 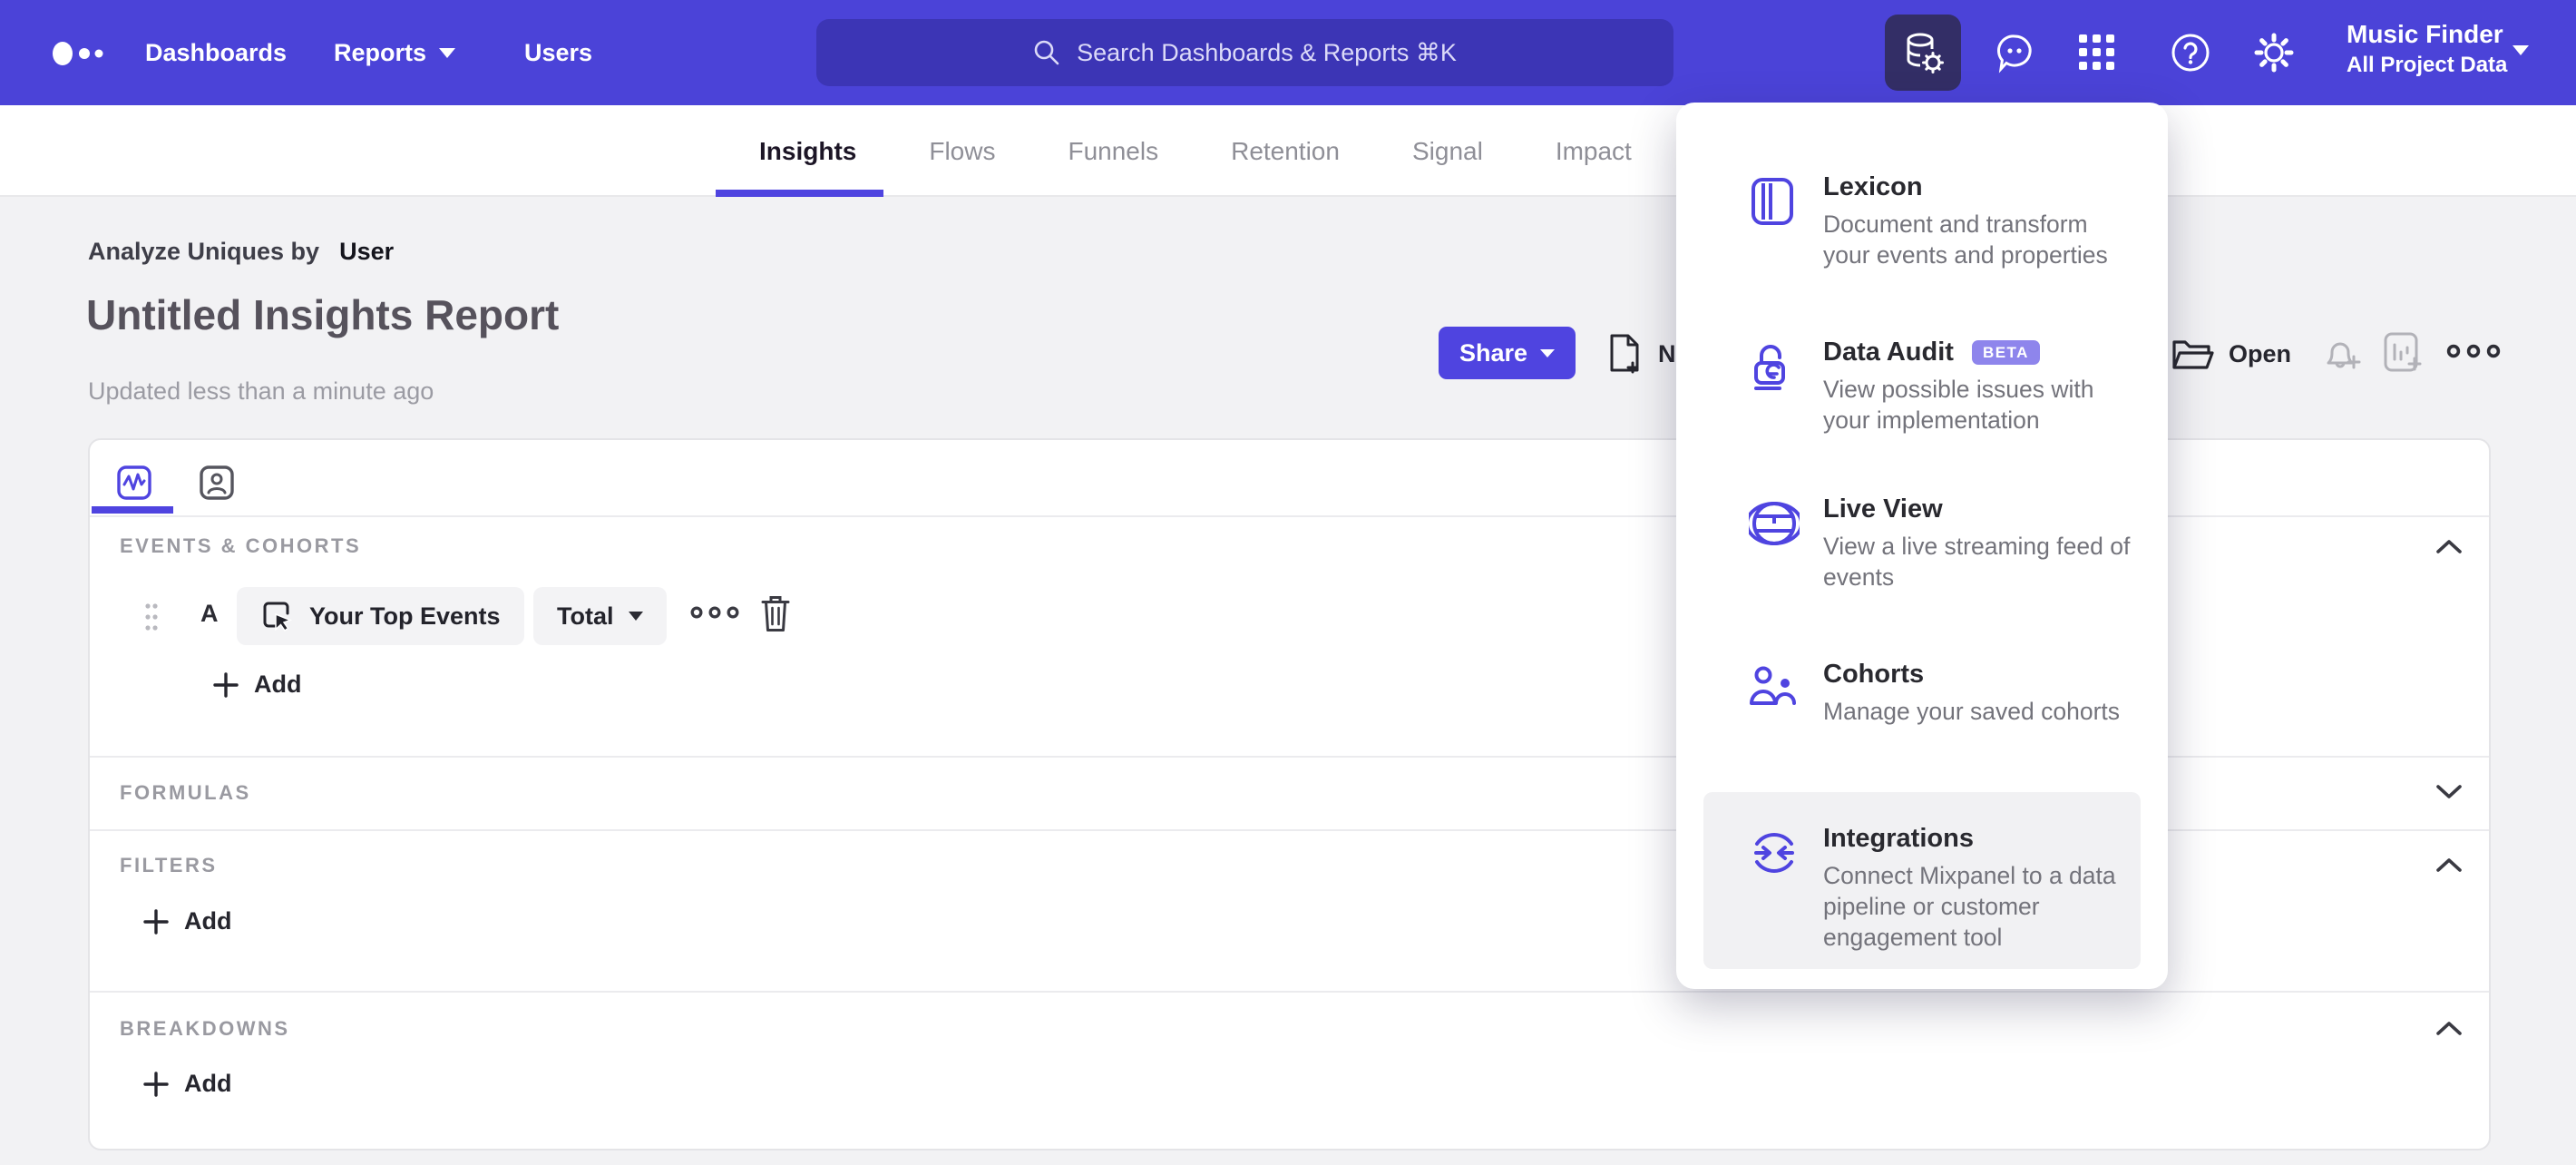 I want to click on open-report-label: Open, so click(x=2260, y=353).